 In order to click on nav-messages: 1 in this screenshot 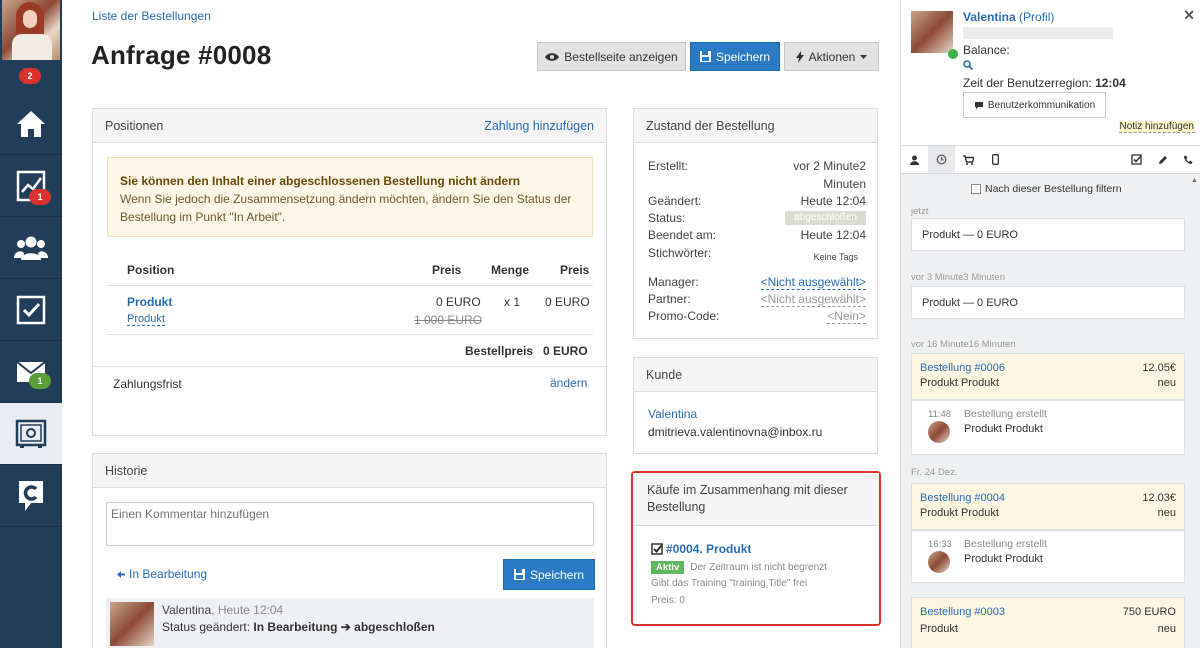, I will do `click(31, 372)`.